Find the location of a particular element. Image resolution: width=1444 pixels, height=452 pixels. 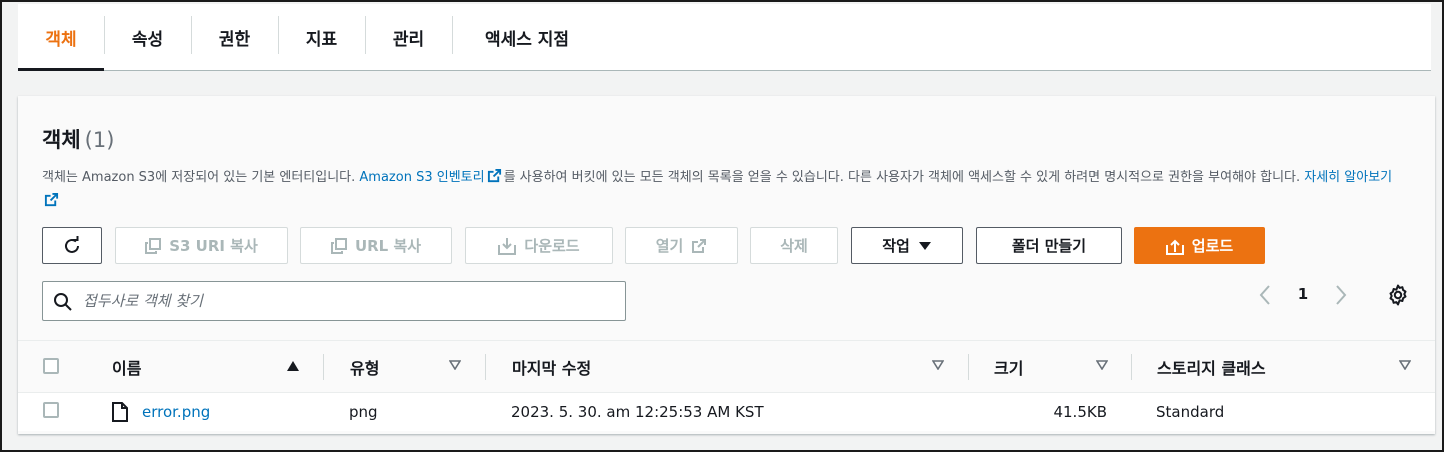

create-folder-label: 폴더 만들기 is located at coordinates (1049, 246).